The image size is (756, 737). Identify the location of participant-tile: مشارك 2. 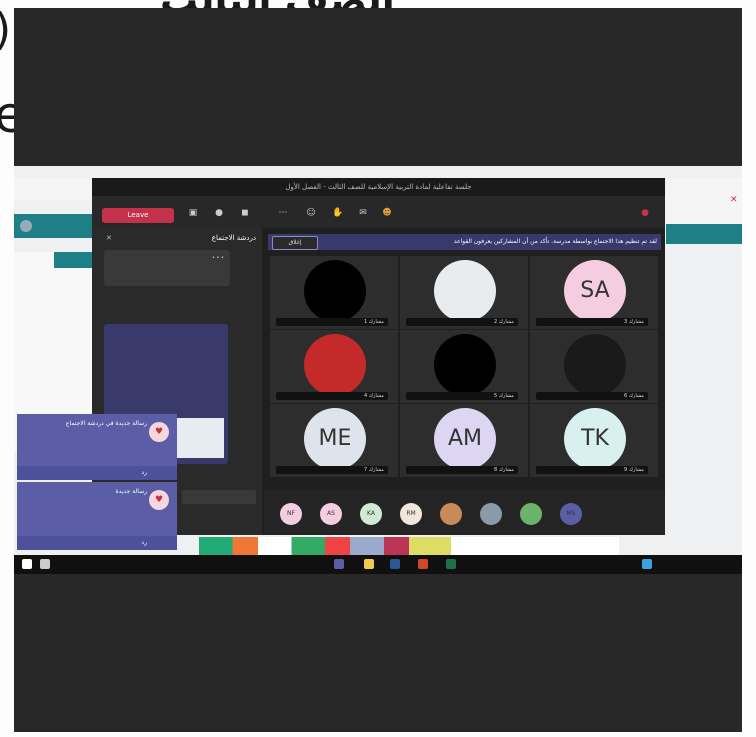
(464, 292).